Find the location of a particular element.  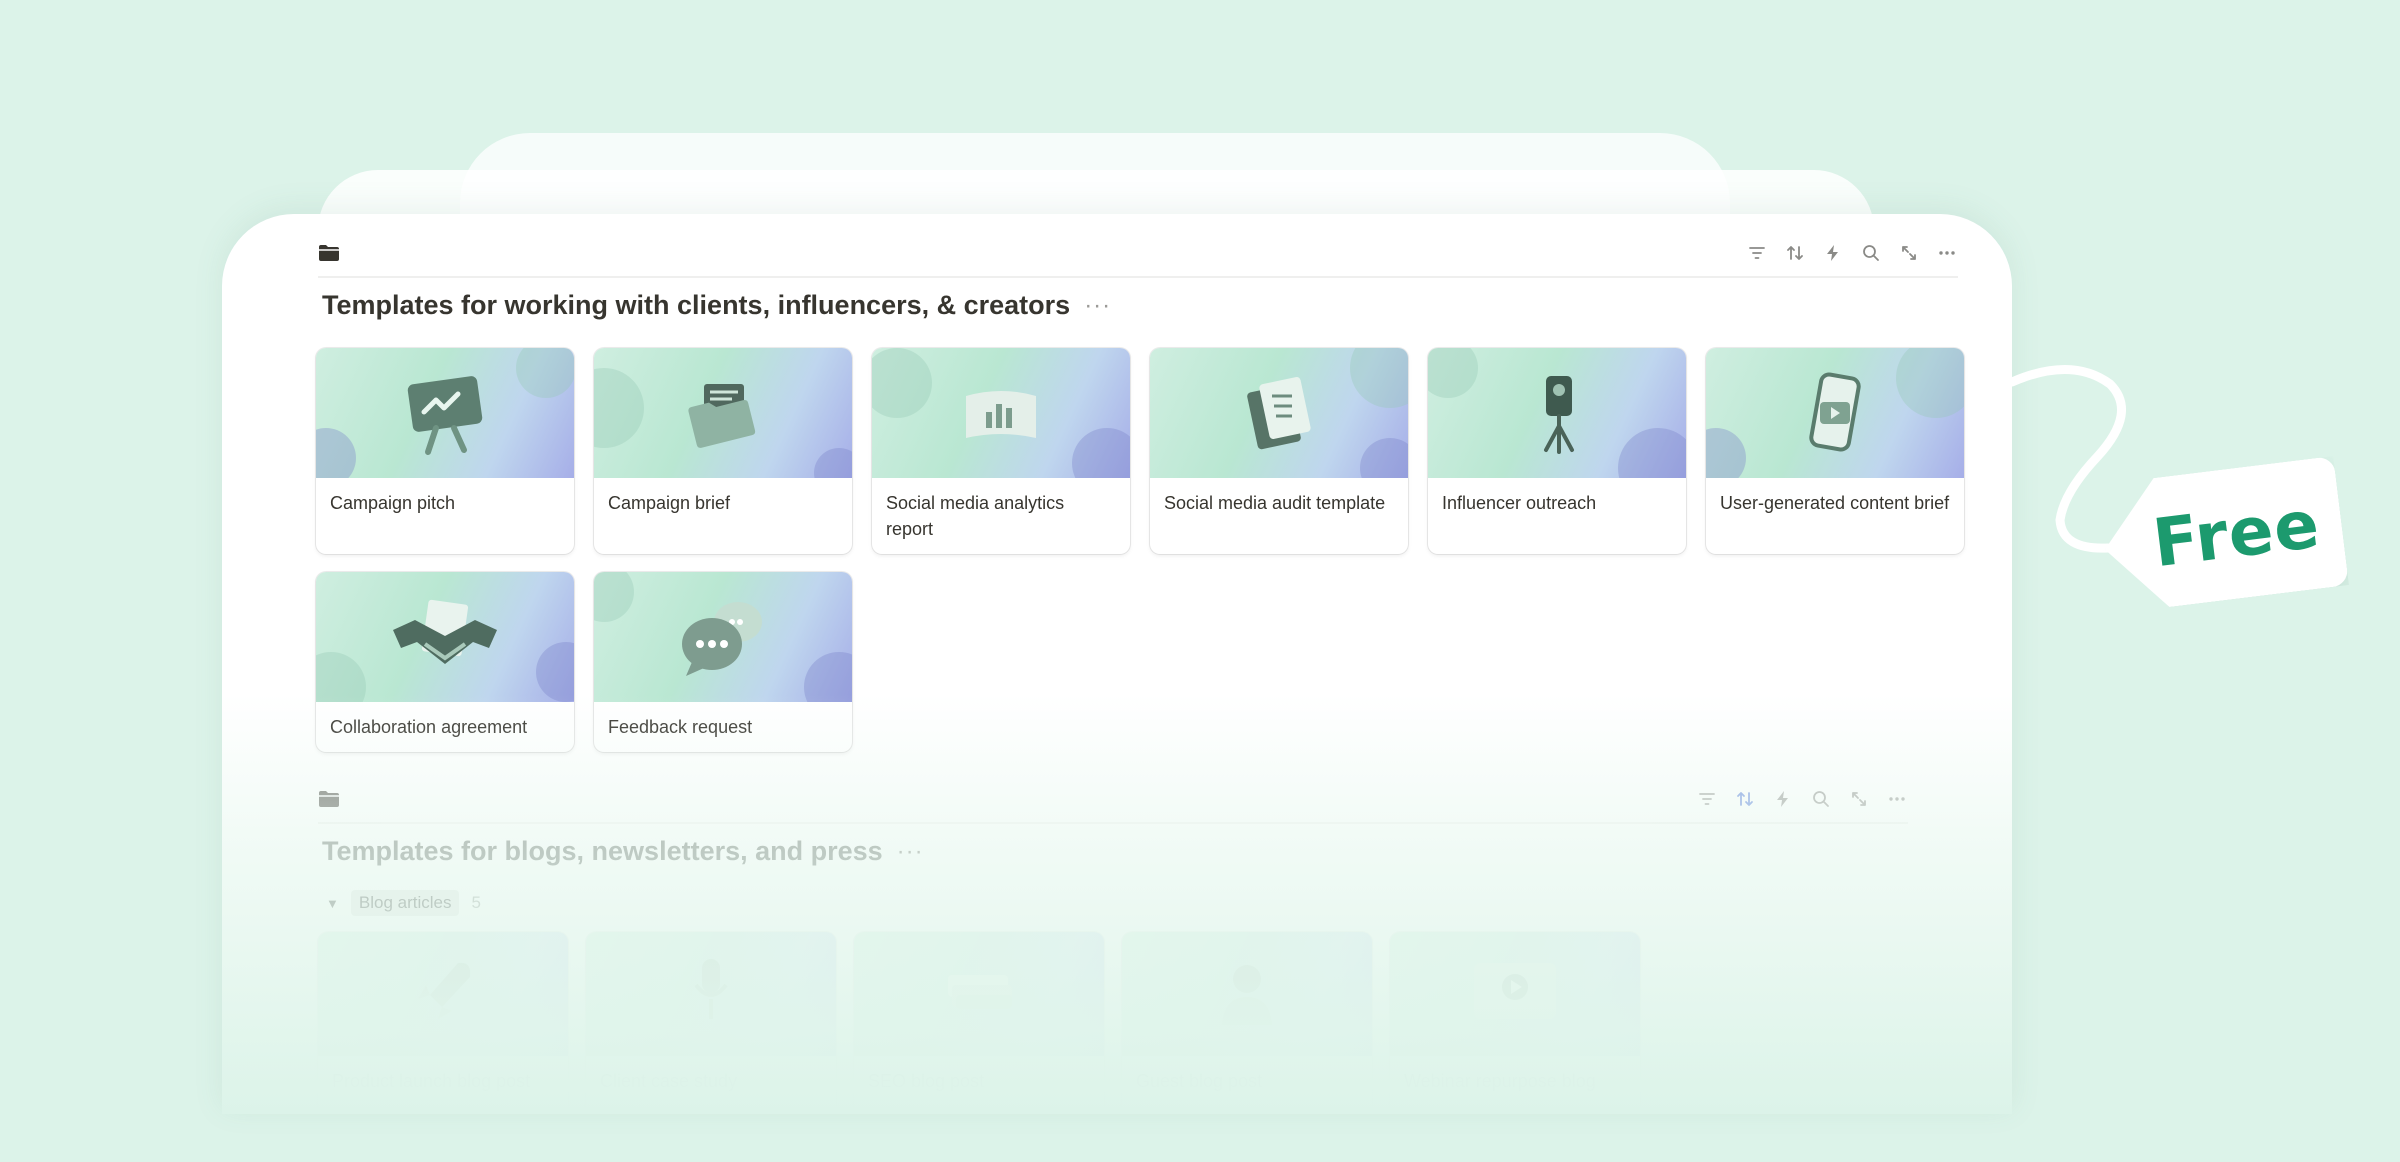

card-label: Campaign brief is located at coordinates (669, 503).